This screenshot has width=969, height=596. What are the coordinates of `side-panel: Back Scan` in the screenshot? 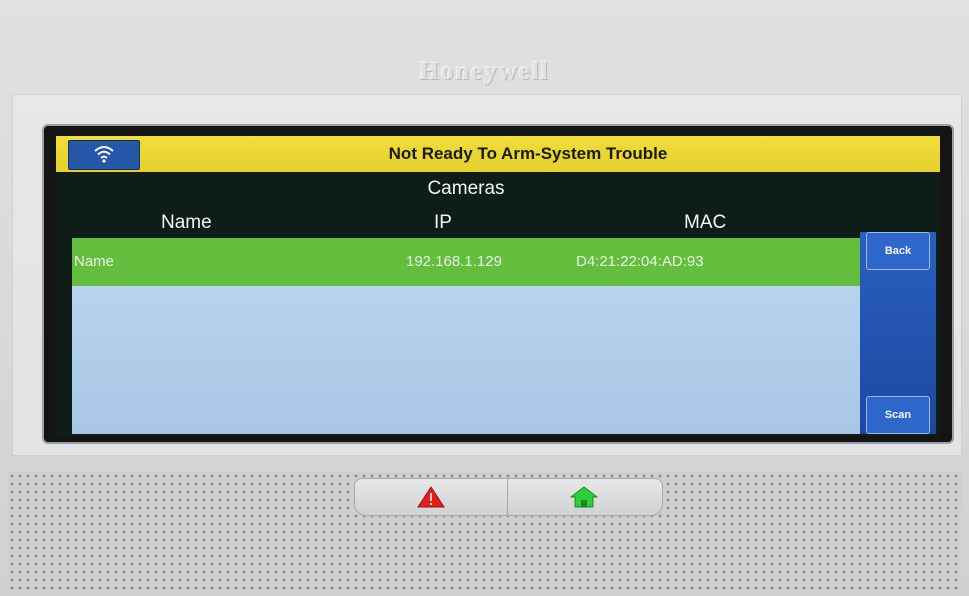 It's located at (898, 333).